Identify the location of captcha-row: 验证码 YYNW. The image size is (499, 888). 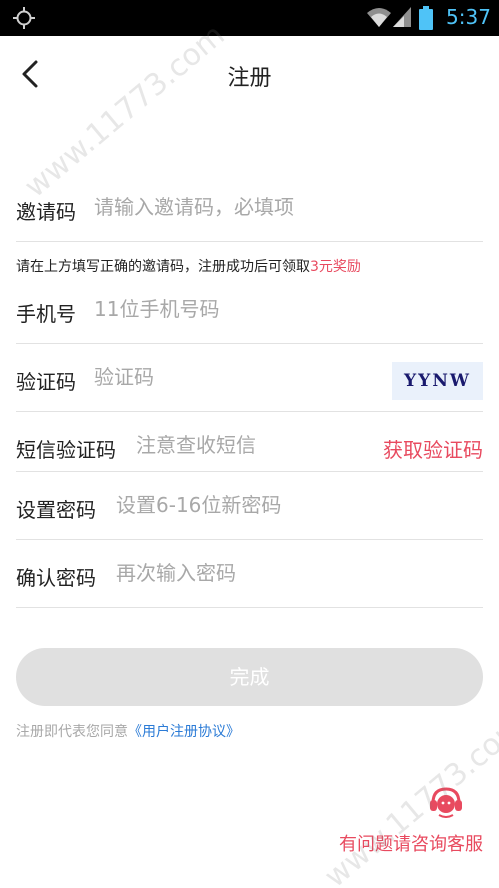
(249, 378).